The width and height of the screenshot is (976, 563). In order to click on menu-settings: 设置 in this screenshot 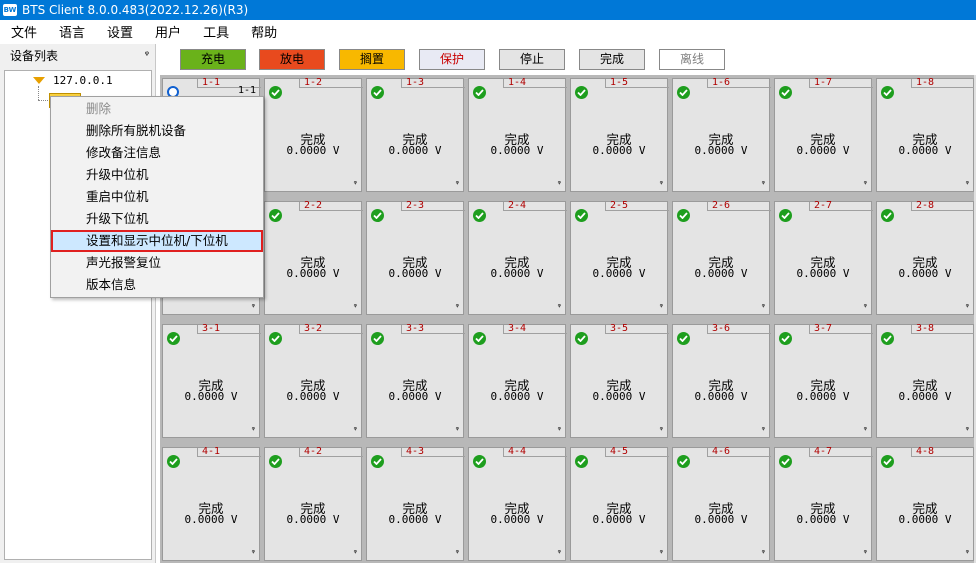, I will do `click(120, 31)`.